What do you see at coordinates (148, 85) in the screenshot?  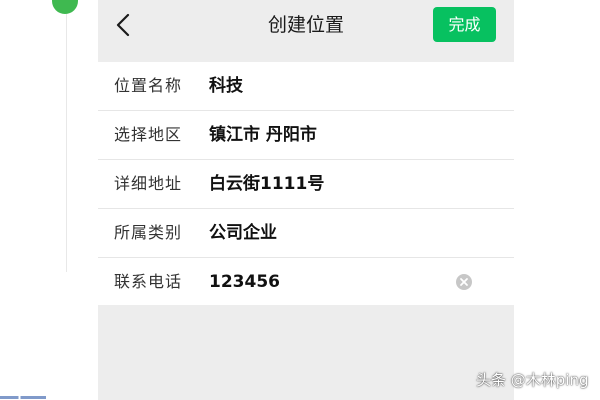 I see `location-name-label: 位置名称` at bounding box center [148, 85].